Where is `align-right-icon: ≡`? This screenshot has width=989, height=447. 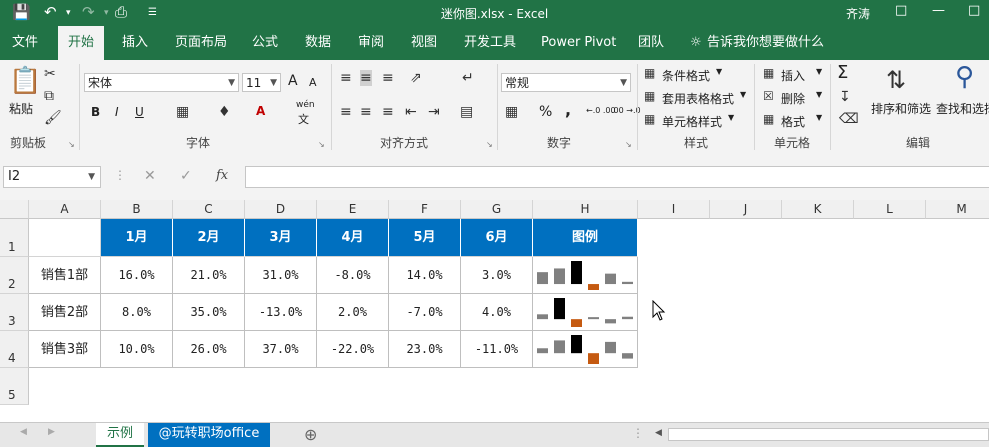 align-right-icon: ≡ is located at coordinates (388, 112).